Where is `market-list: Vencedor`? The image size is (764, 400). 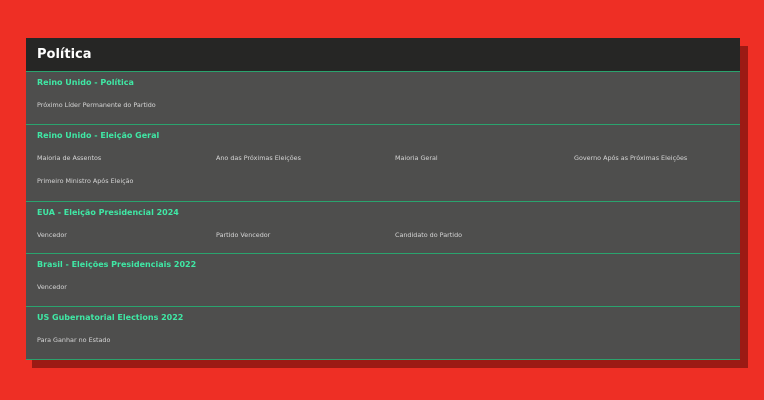 market-list: Vencedor is located at coordinates (388, 287).